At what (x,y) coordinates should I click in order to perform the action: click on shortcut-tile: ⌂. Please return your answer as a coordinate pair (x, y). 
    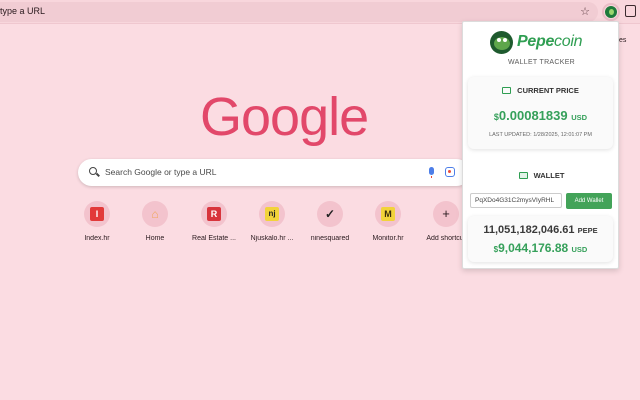
    Looking at the image, I should click on (155, 214).